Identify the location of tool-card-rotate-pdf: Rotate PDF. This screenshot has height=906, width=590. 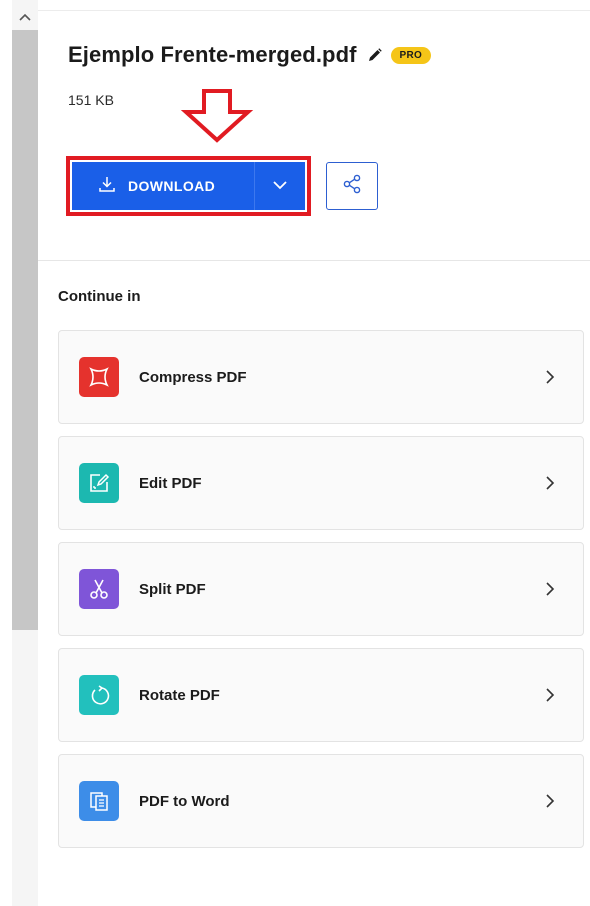
(321, 695).